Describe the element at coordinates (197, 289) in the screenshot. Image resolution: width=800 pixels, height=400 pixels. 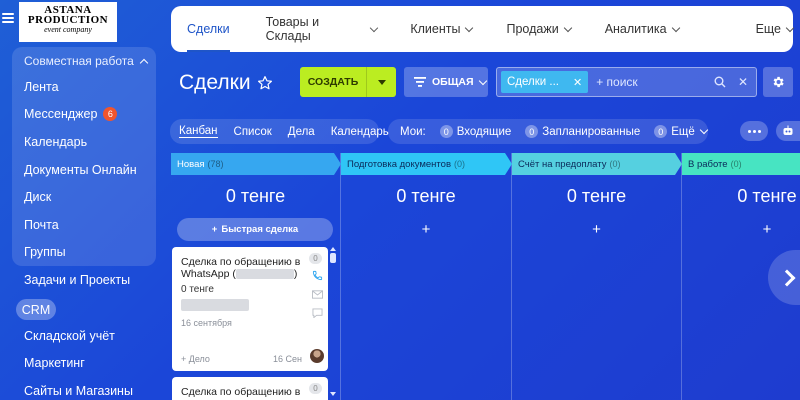
I see `deal-amount: 0 тенге` at that location.